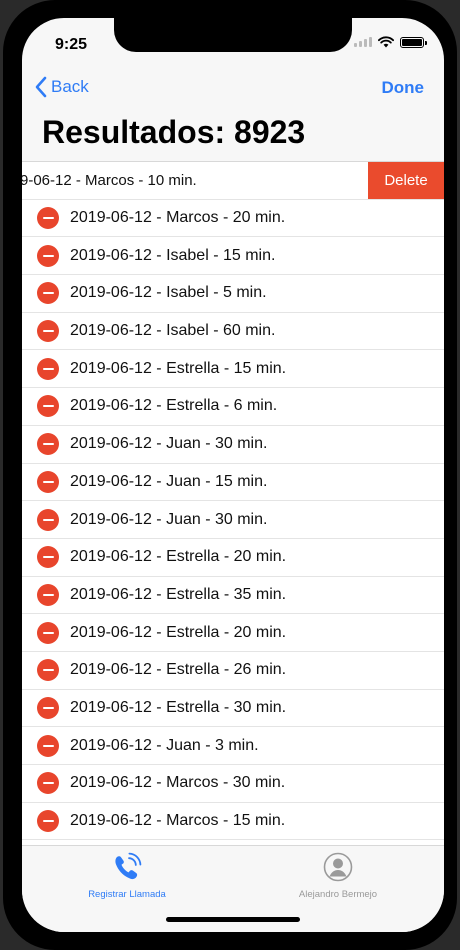 The width and height of the screenshot is (460, 950). I want to click on signal-icon, so click(363, 42).